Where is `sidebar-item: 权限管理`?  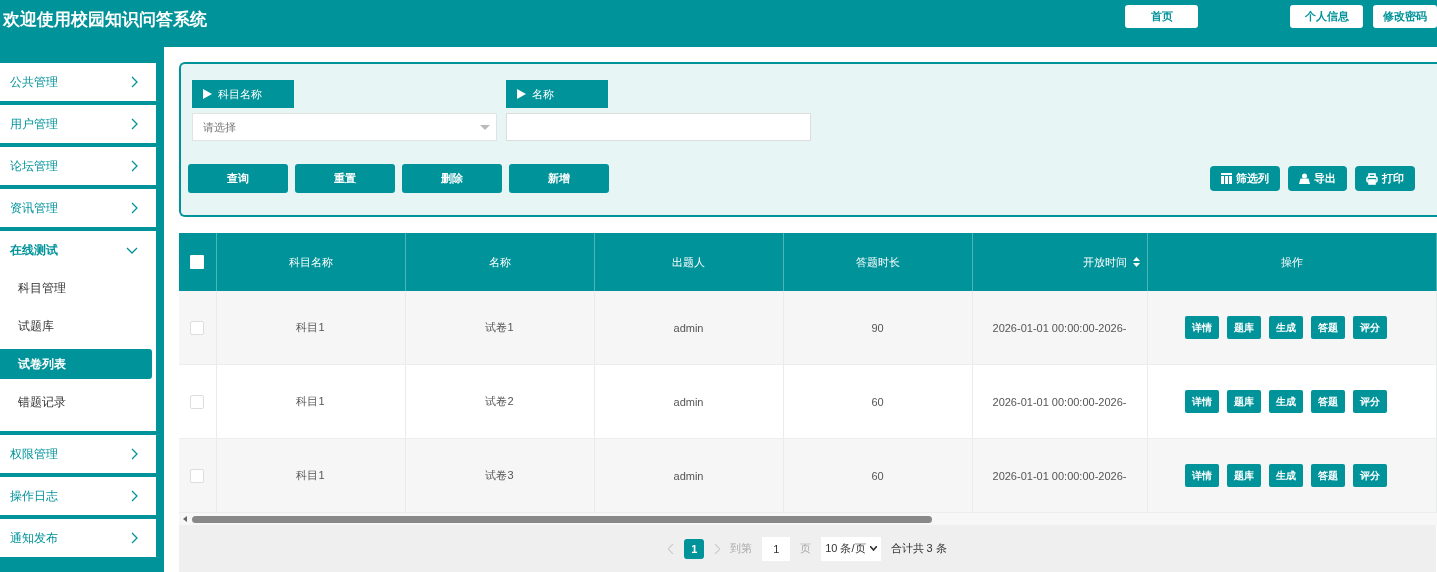 sidebar-item: 权限管理 is located at coordinates (78, 454).